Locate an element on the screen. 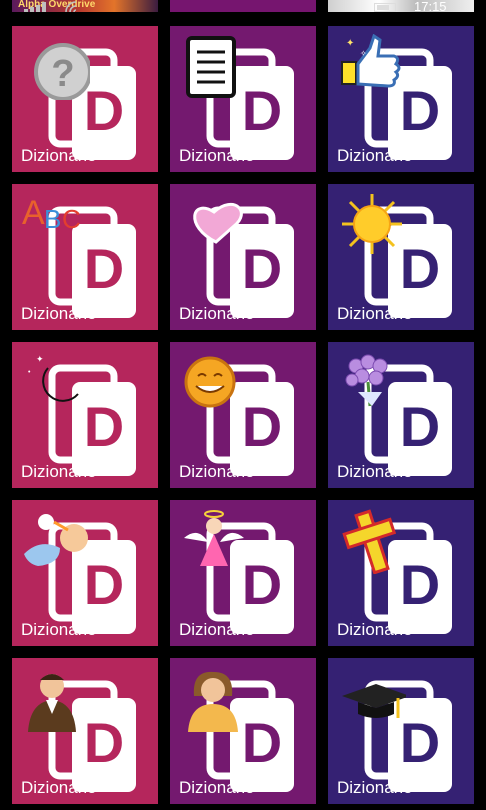 This screenshot has height=810, width=486. angel-icon is located at coordinates (213, 541).